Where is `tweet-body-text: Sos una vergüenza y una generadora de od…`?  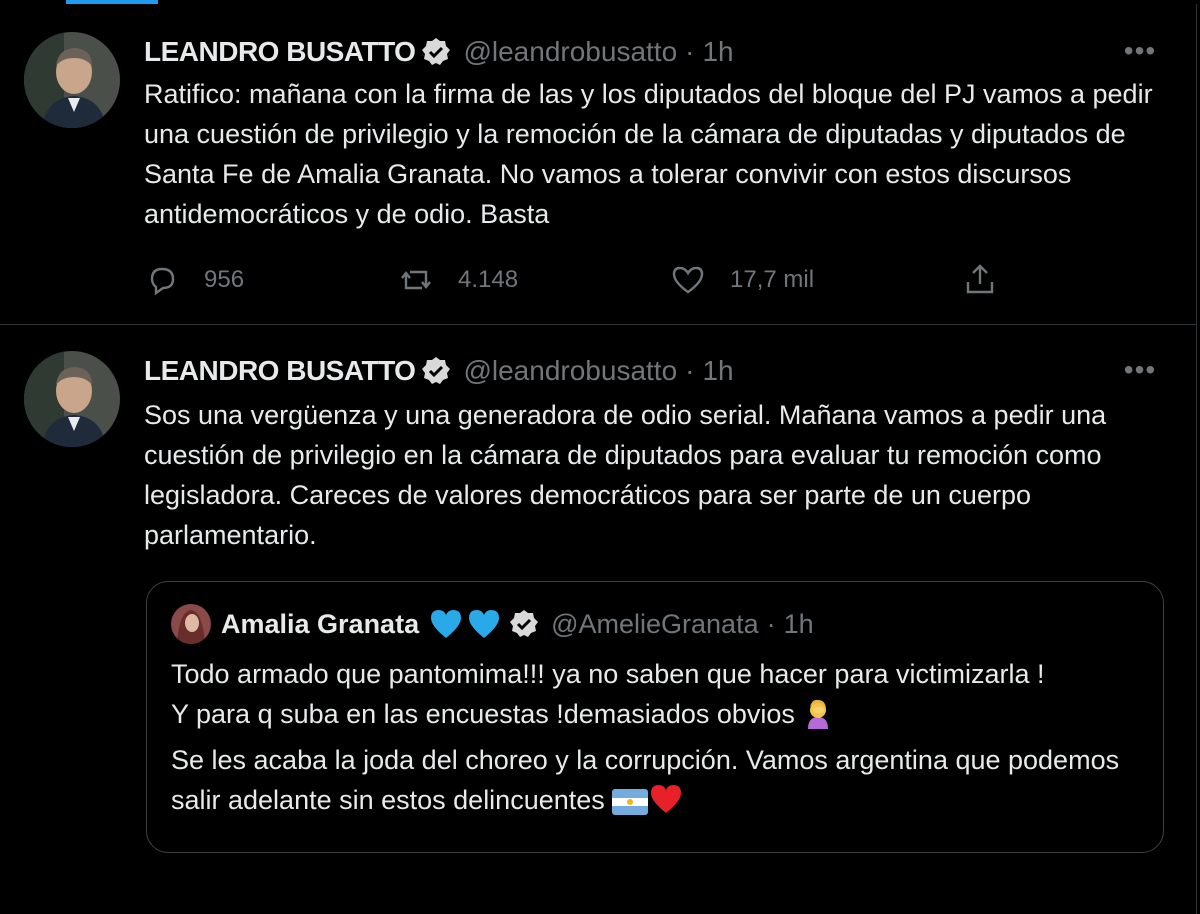 tweet-body-text: Sos una vergüenza y una generadora de od… is located at coordinates (625, 475).